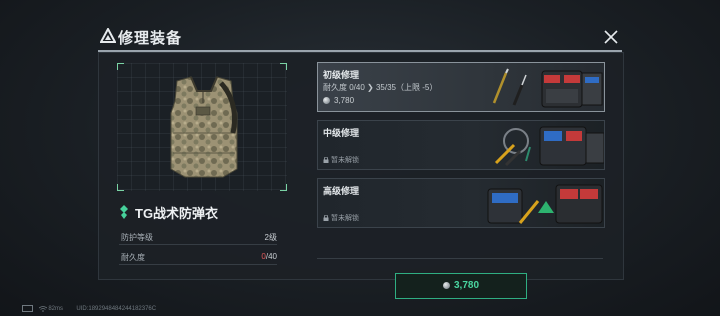 This screenshot has width=720, height=316. I want to click on repair-option-basic: 初级修理 耐久度 0/40 ❯ 35/35（上限 -5） 3,780, so click(461, 87).